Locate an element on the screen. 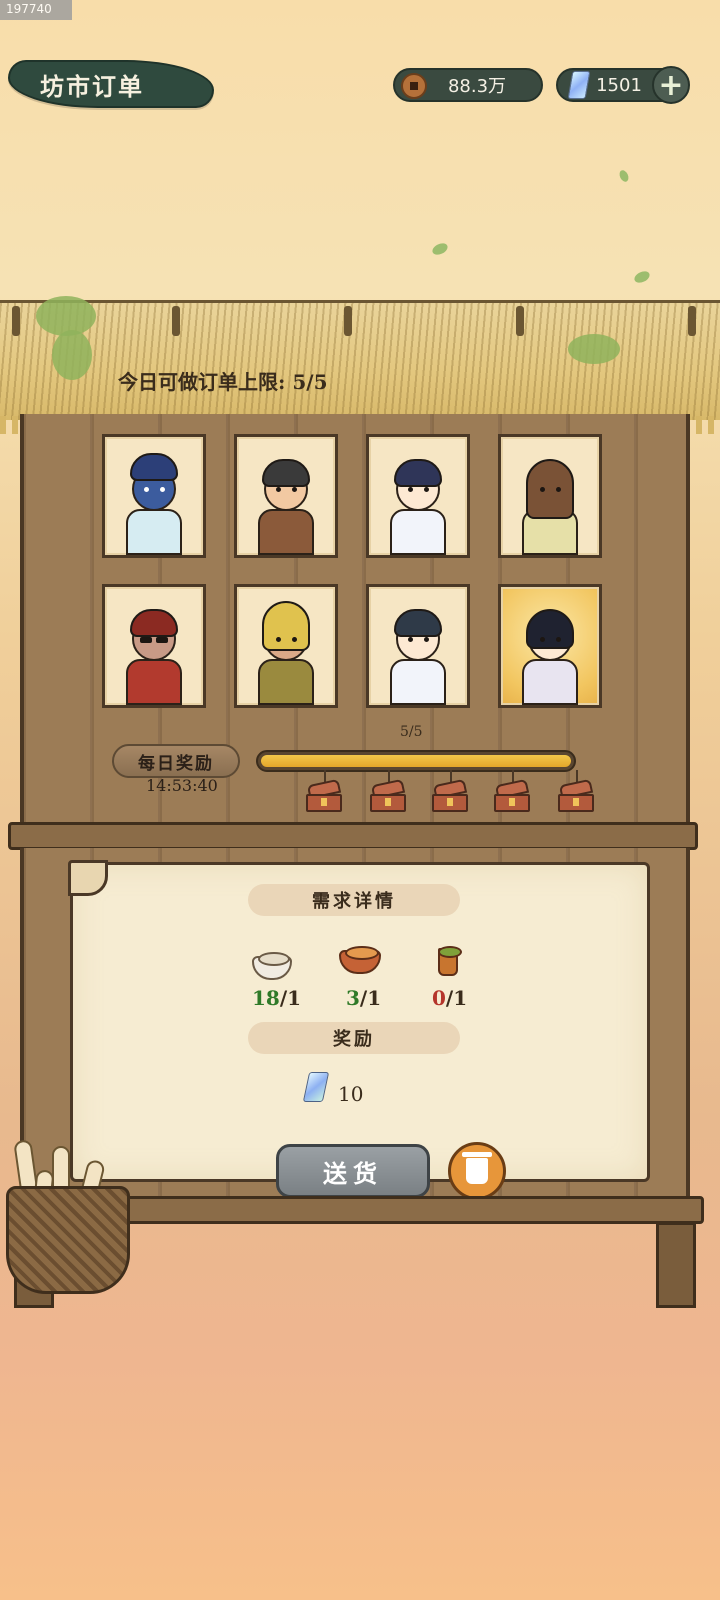 Image resolution: width=720 pixels, height=1600 pixels. daily-reward-progress-text: 5/5 is located at coordinates (411, 732).